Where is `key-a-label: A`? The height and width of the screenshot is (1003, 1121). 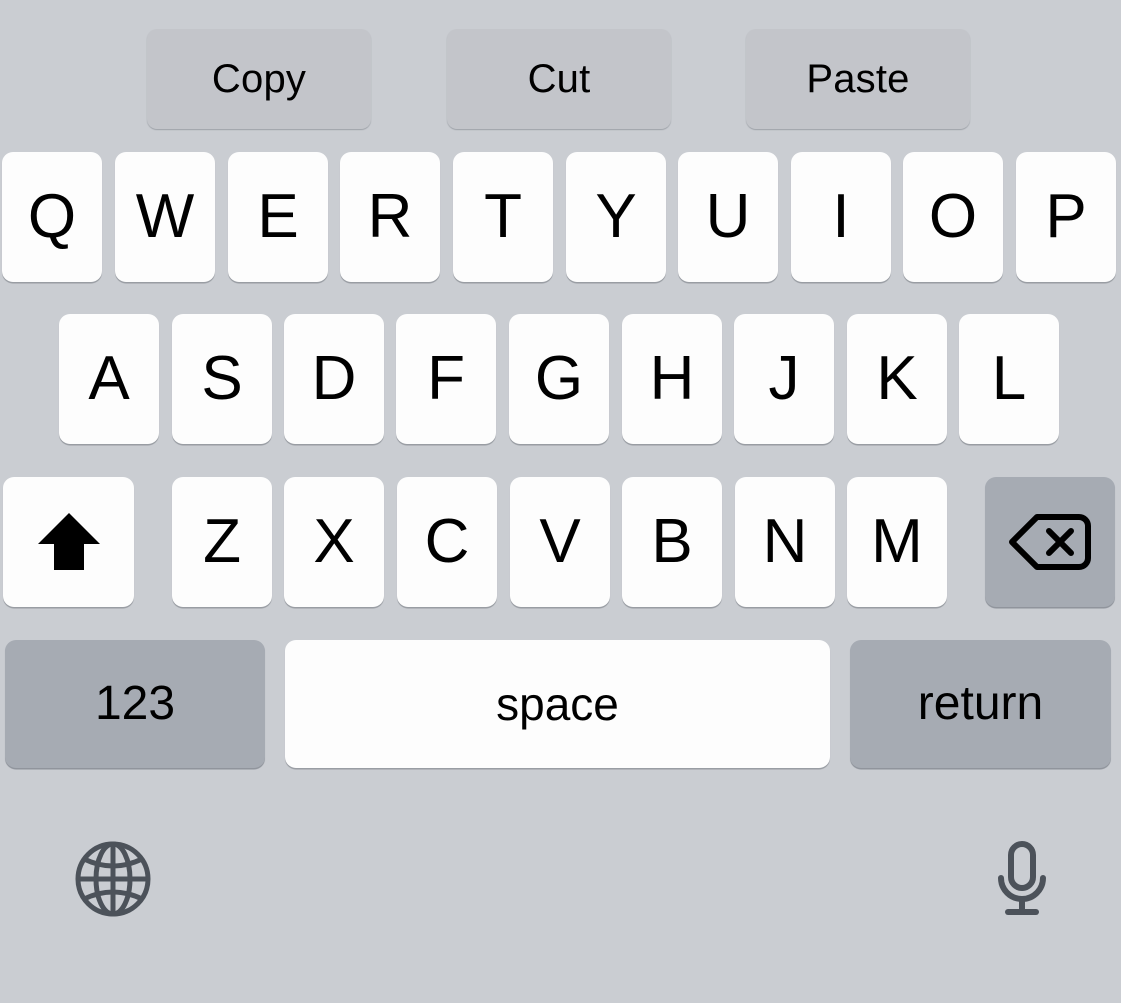 key-a-label: A is located at coordinates (109, 378).